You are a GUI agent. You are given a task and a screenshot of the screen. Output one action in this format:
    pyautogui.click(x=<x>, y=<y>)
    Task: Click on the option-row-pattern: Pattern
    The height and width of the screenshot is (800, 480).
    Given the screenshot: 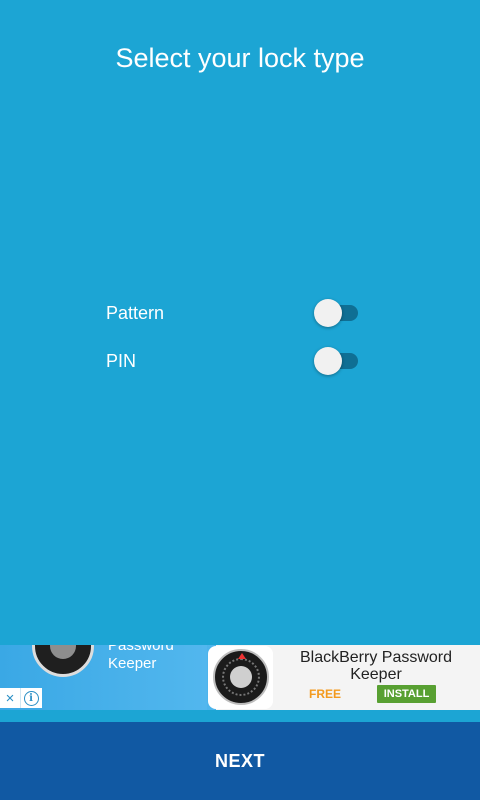 What is the action you would take?
    pyautogui.click(x=233, y=313)
    